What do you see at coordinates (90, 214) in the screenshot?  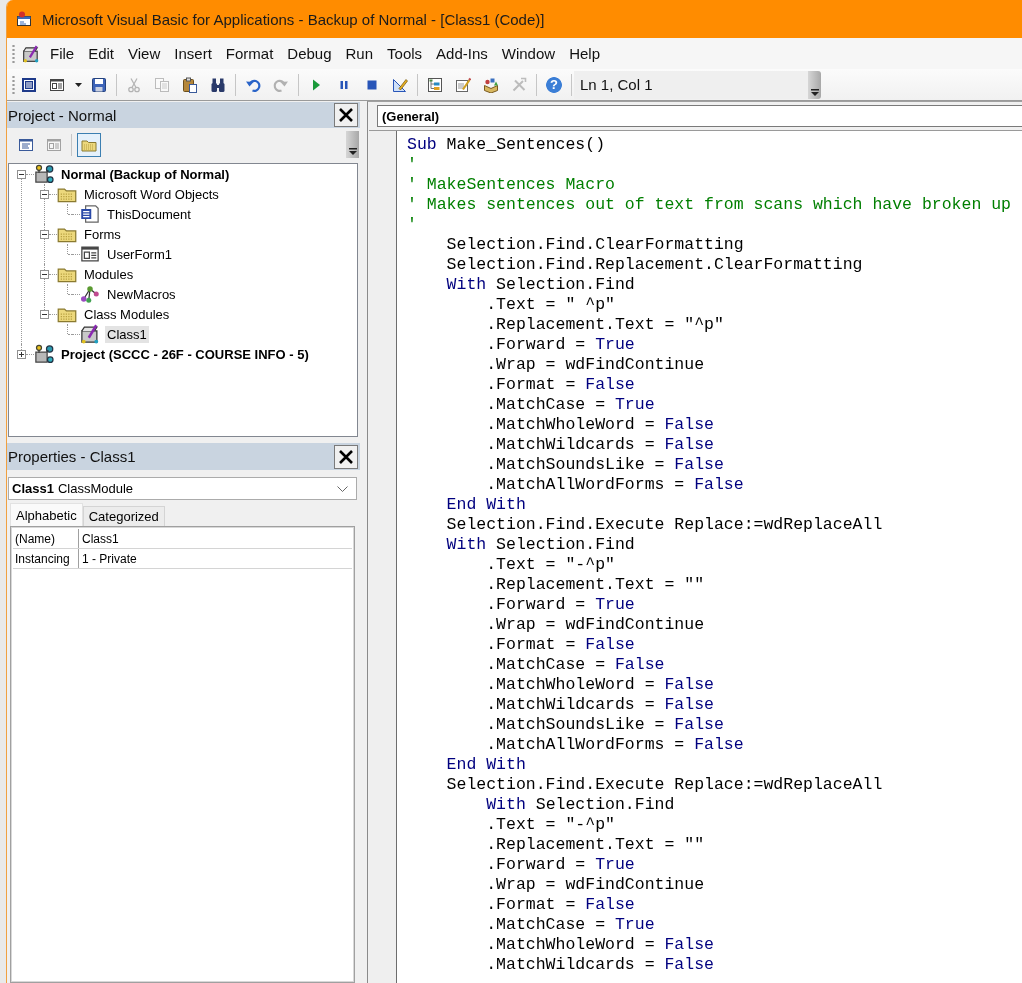 I see `document-icon` at bounding box center [90, 214].